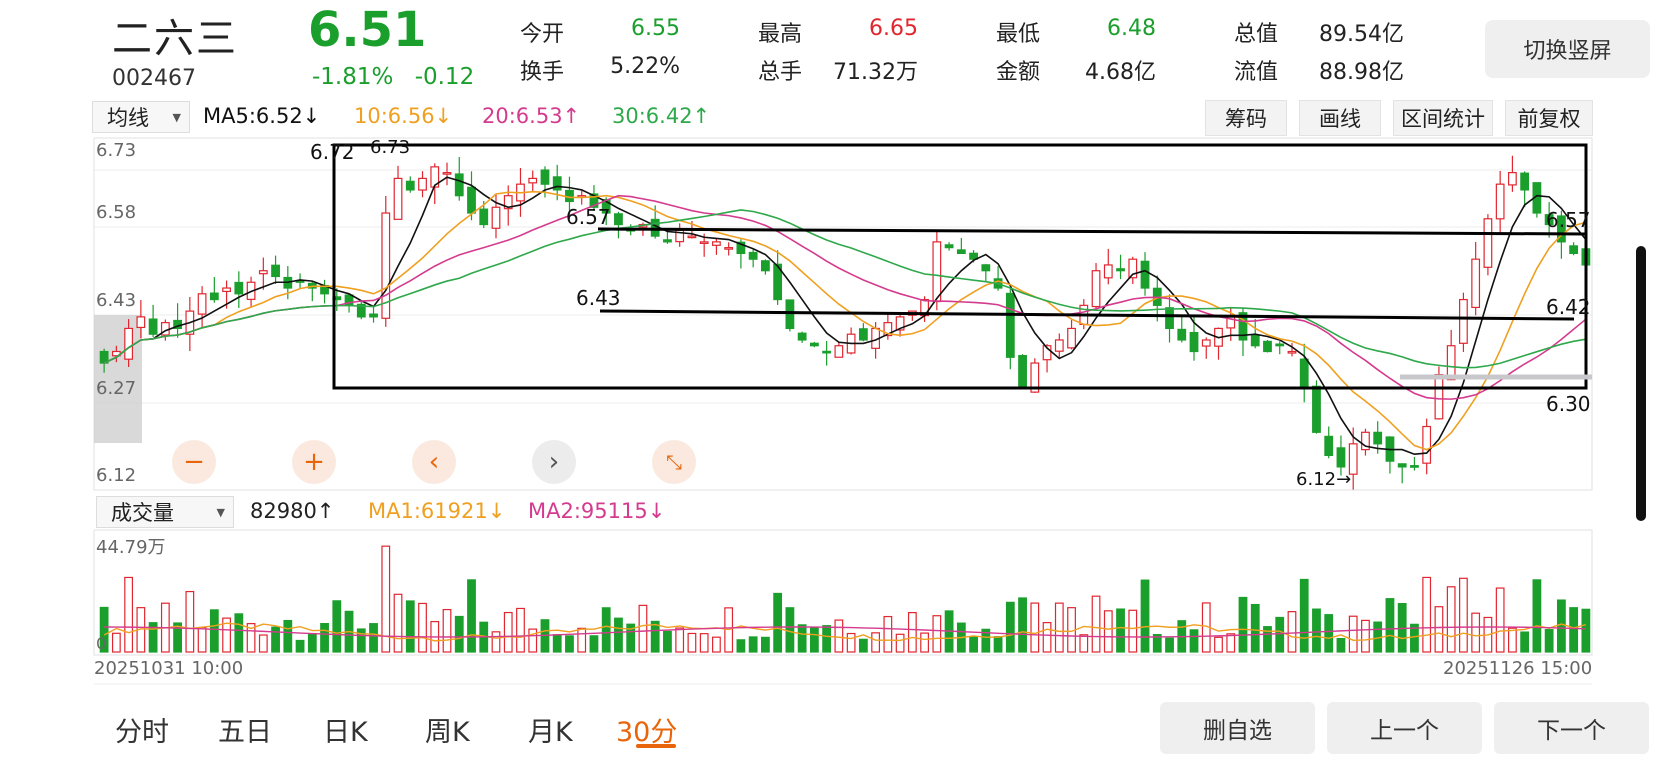  I want to click on chevron-left-icon: ‹, so click(434, 462).